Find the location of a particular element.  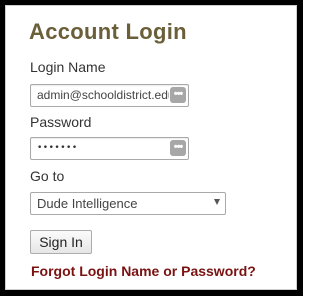

goto-selected-value: Dude Intelligence is located at coordinates (87, 203).